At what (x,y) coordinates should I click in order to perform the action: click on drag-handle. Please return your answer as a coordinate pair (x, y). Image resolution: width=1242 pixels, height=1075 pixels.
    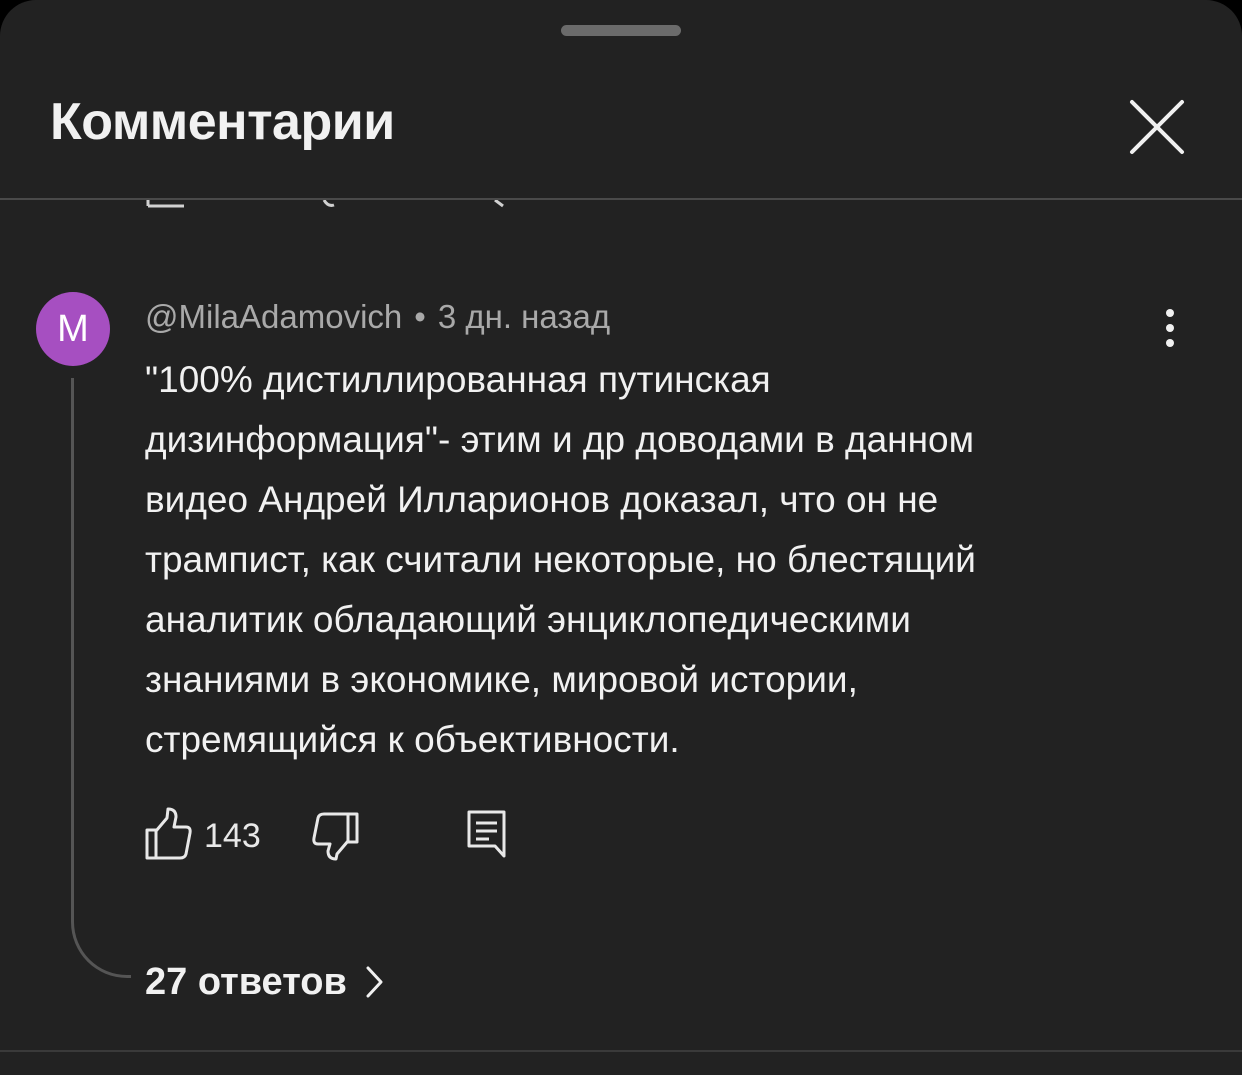
    Looking at the image, I should click on (621, 30).